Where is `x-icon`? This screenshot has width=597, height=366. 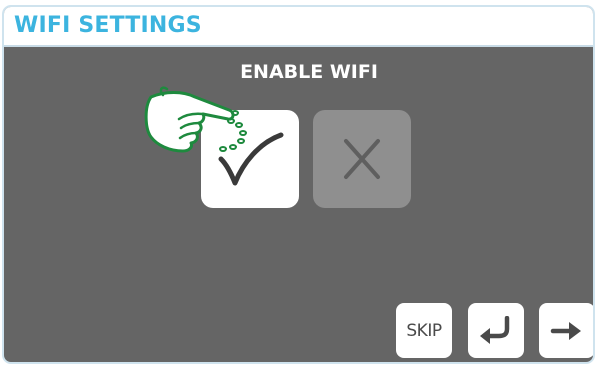 x-icon is located at coordinates (362, 159).